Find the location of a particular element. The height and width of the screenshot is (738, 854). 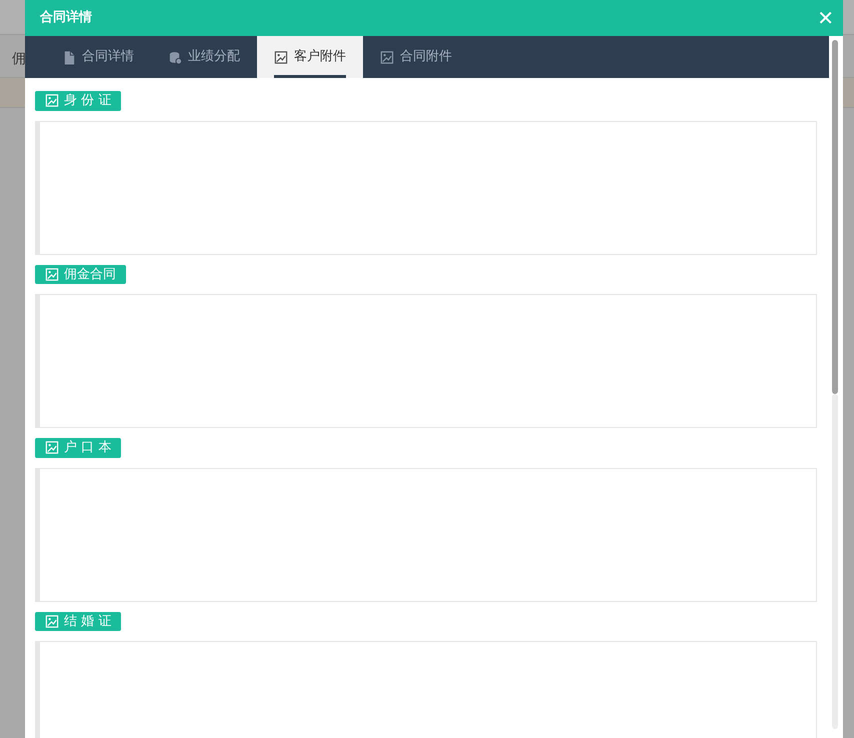

dialog-title: 合同详情 is located at coordinates (66, 18).